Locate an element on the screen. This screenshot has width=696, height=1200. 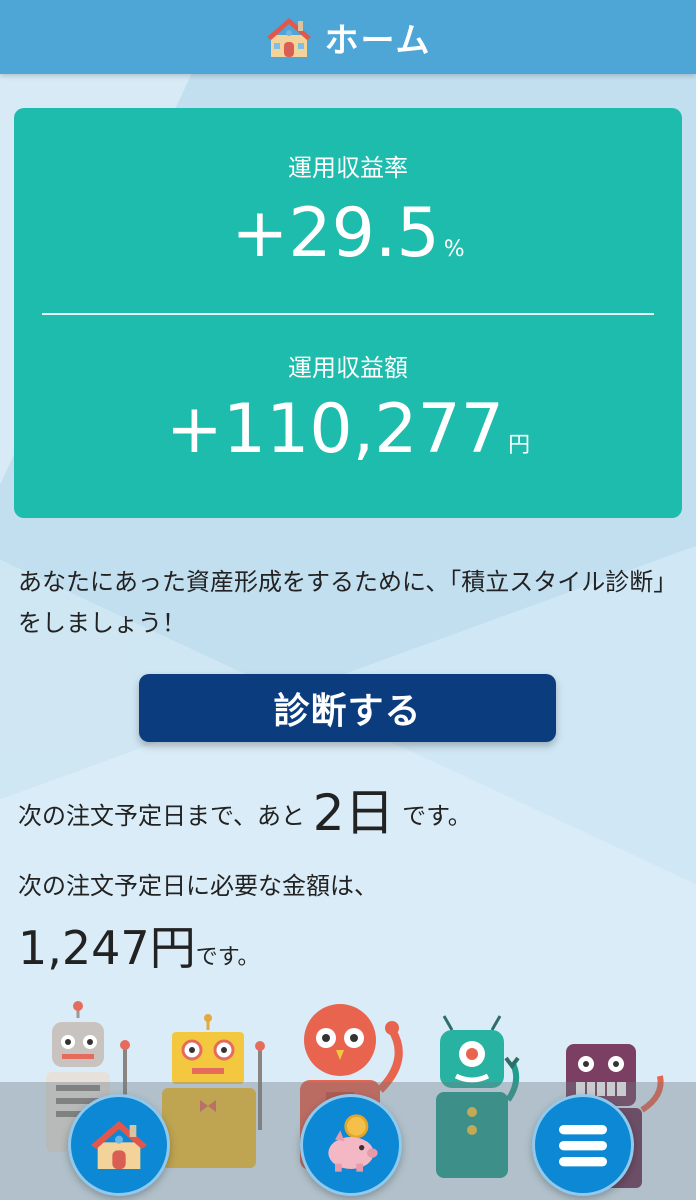
profit-amount-row: +110,277 円 is located at coordinates (348, 430).